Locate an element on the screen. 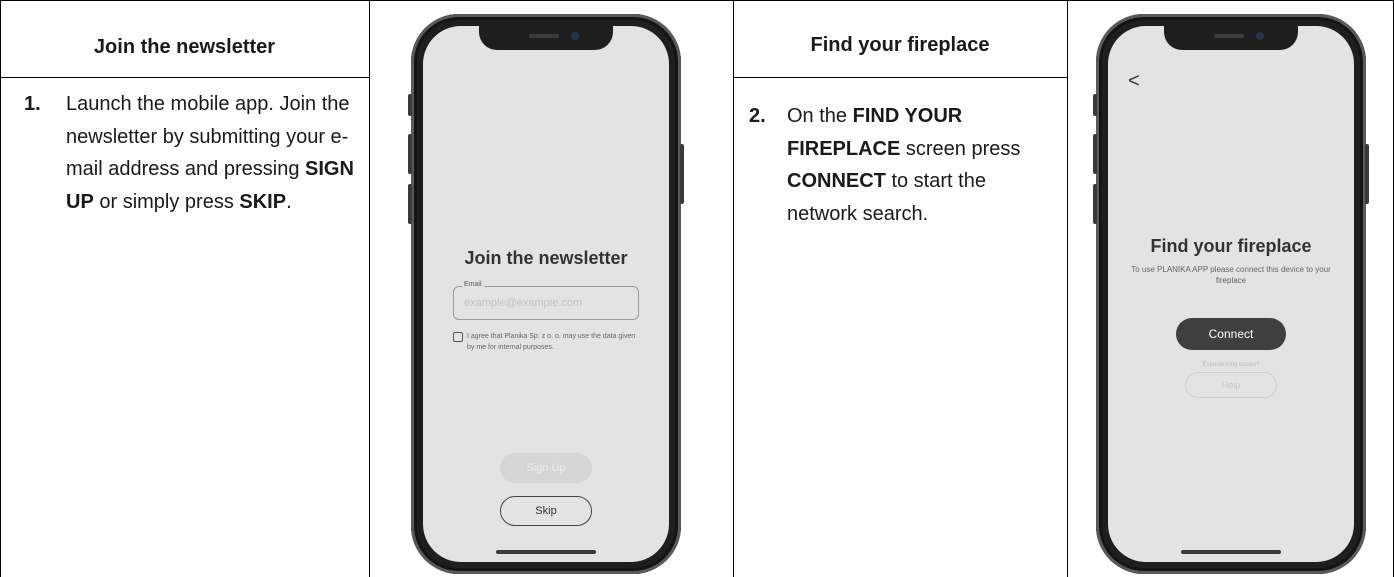 The image size is (1394, 577). column-header-find-fireplace: Find your fireplace is located at coordinates (900, 45).